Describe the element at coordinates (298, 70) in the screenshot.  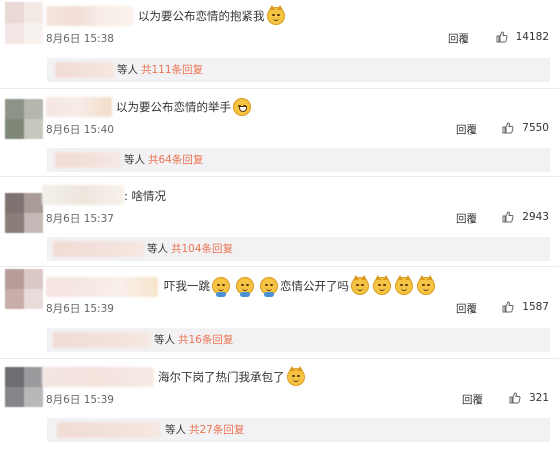
I see `reply-thread-summary: 等人 共111条回复` at that location.